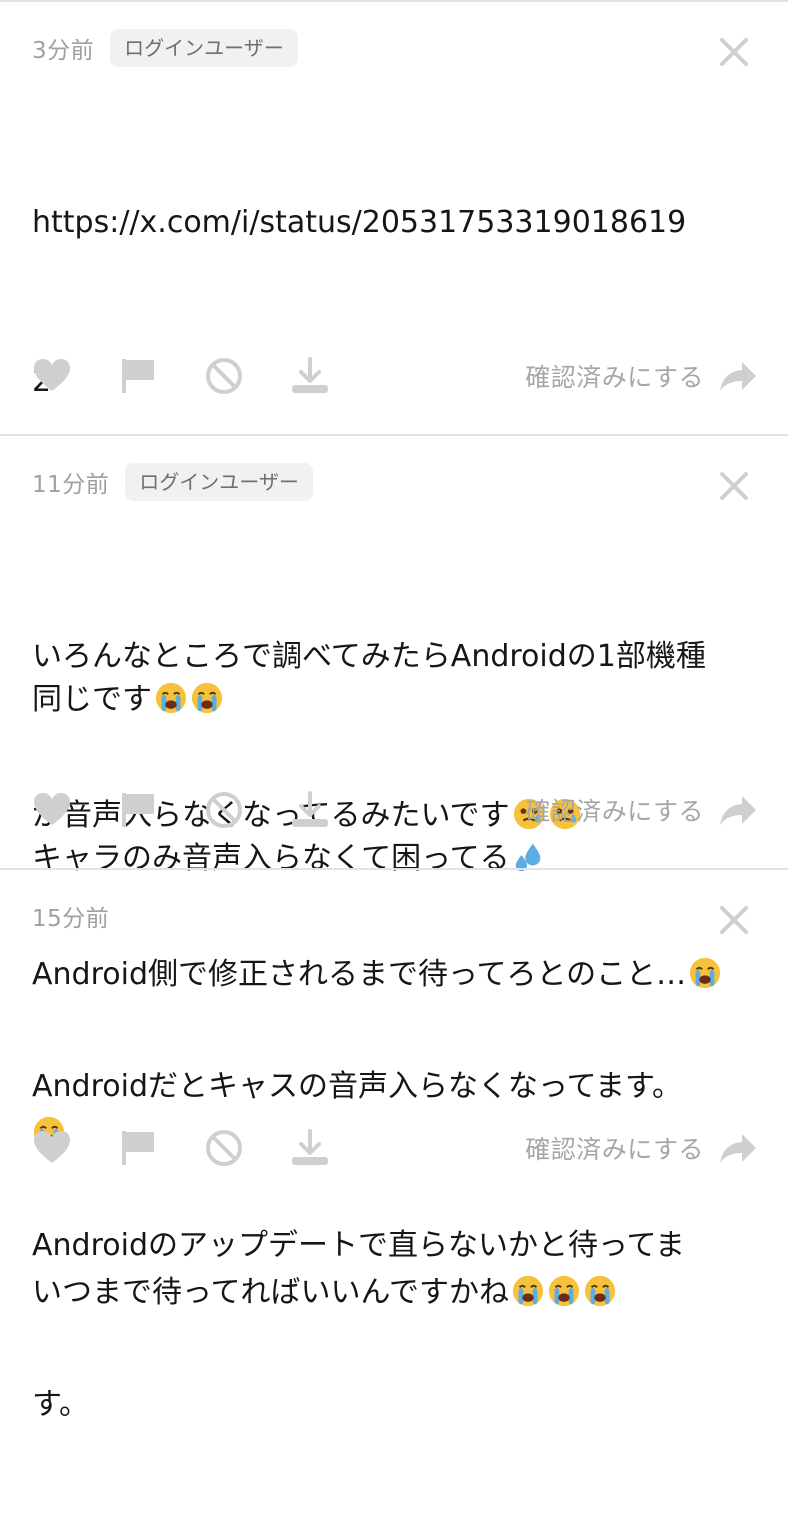 This screenshot has height=1537, width=788. What do you see at coordinates (359, 222) in the screenshot?
I see `body-line: https://x.com/i/status/20531753319018619` at bounding box center [359, 222].